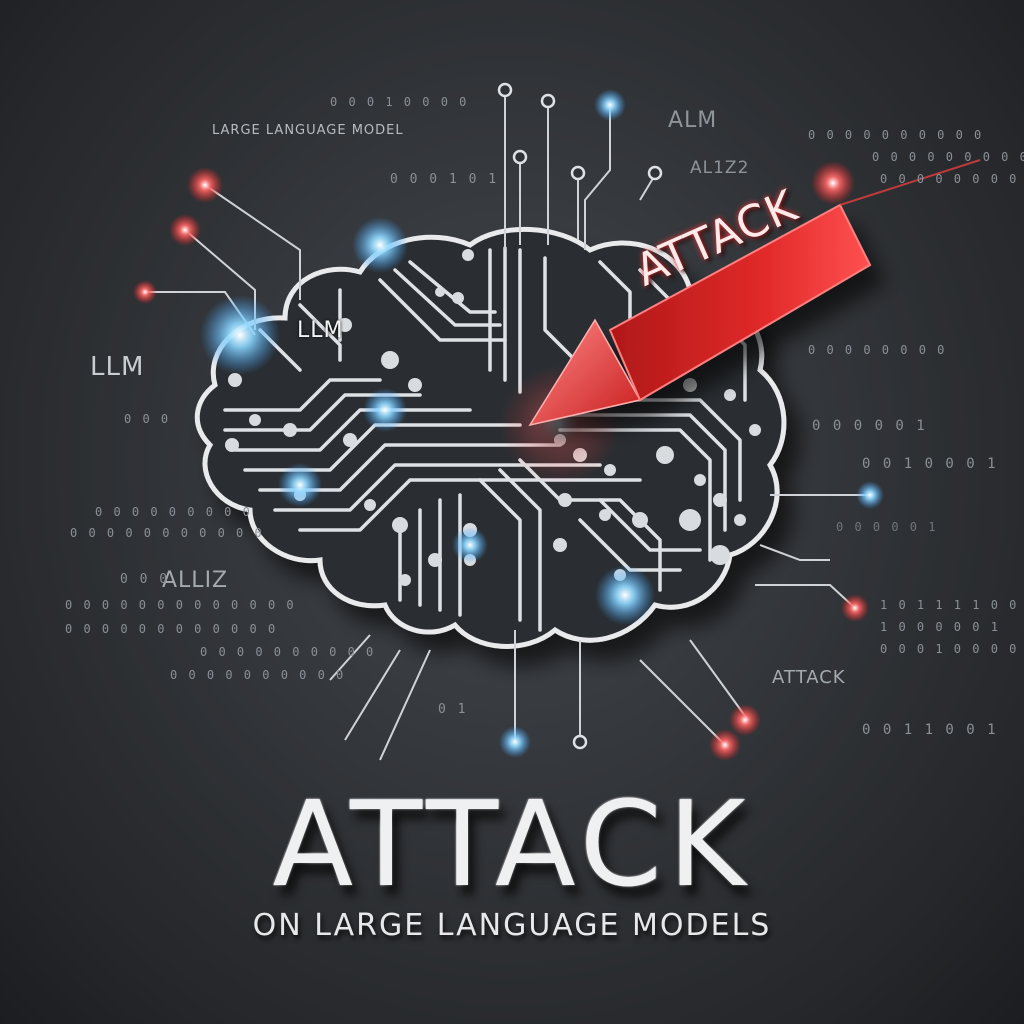  What do you see at coordinates (444, 179) in the screenshot?
I see `binary-top-2: 0 0 0 1 0 1` at bounding box center [444, 179].